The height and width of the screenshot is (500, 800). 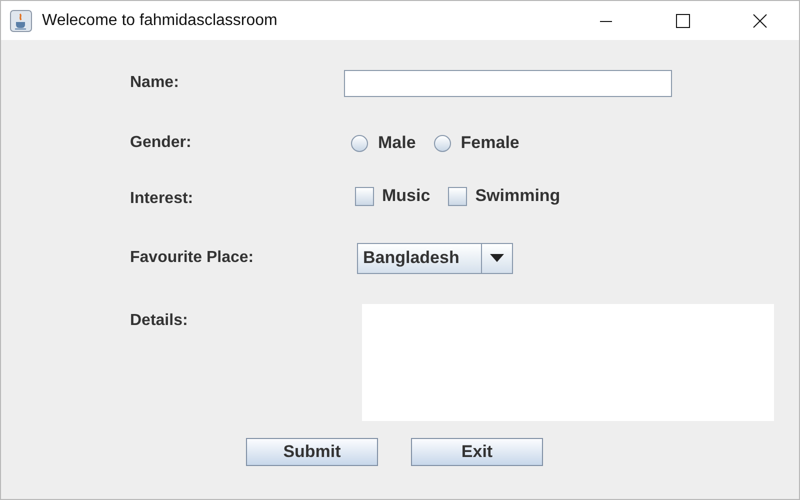 What do you see at coordinates (406, 196) in the screenshot?
I see `option-label: Music` at bounding box center [406, 196].